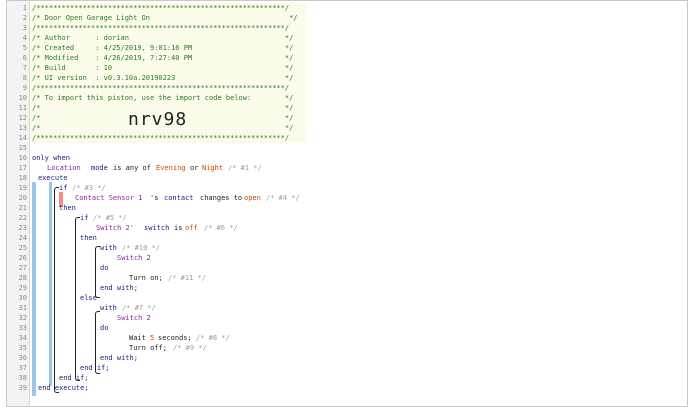 Image resolution: width=690 pixels, height=407 pixels. I want to click on comment-id: /* #8 */, so click(213, 338).